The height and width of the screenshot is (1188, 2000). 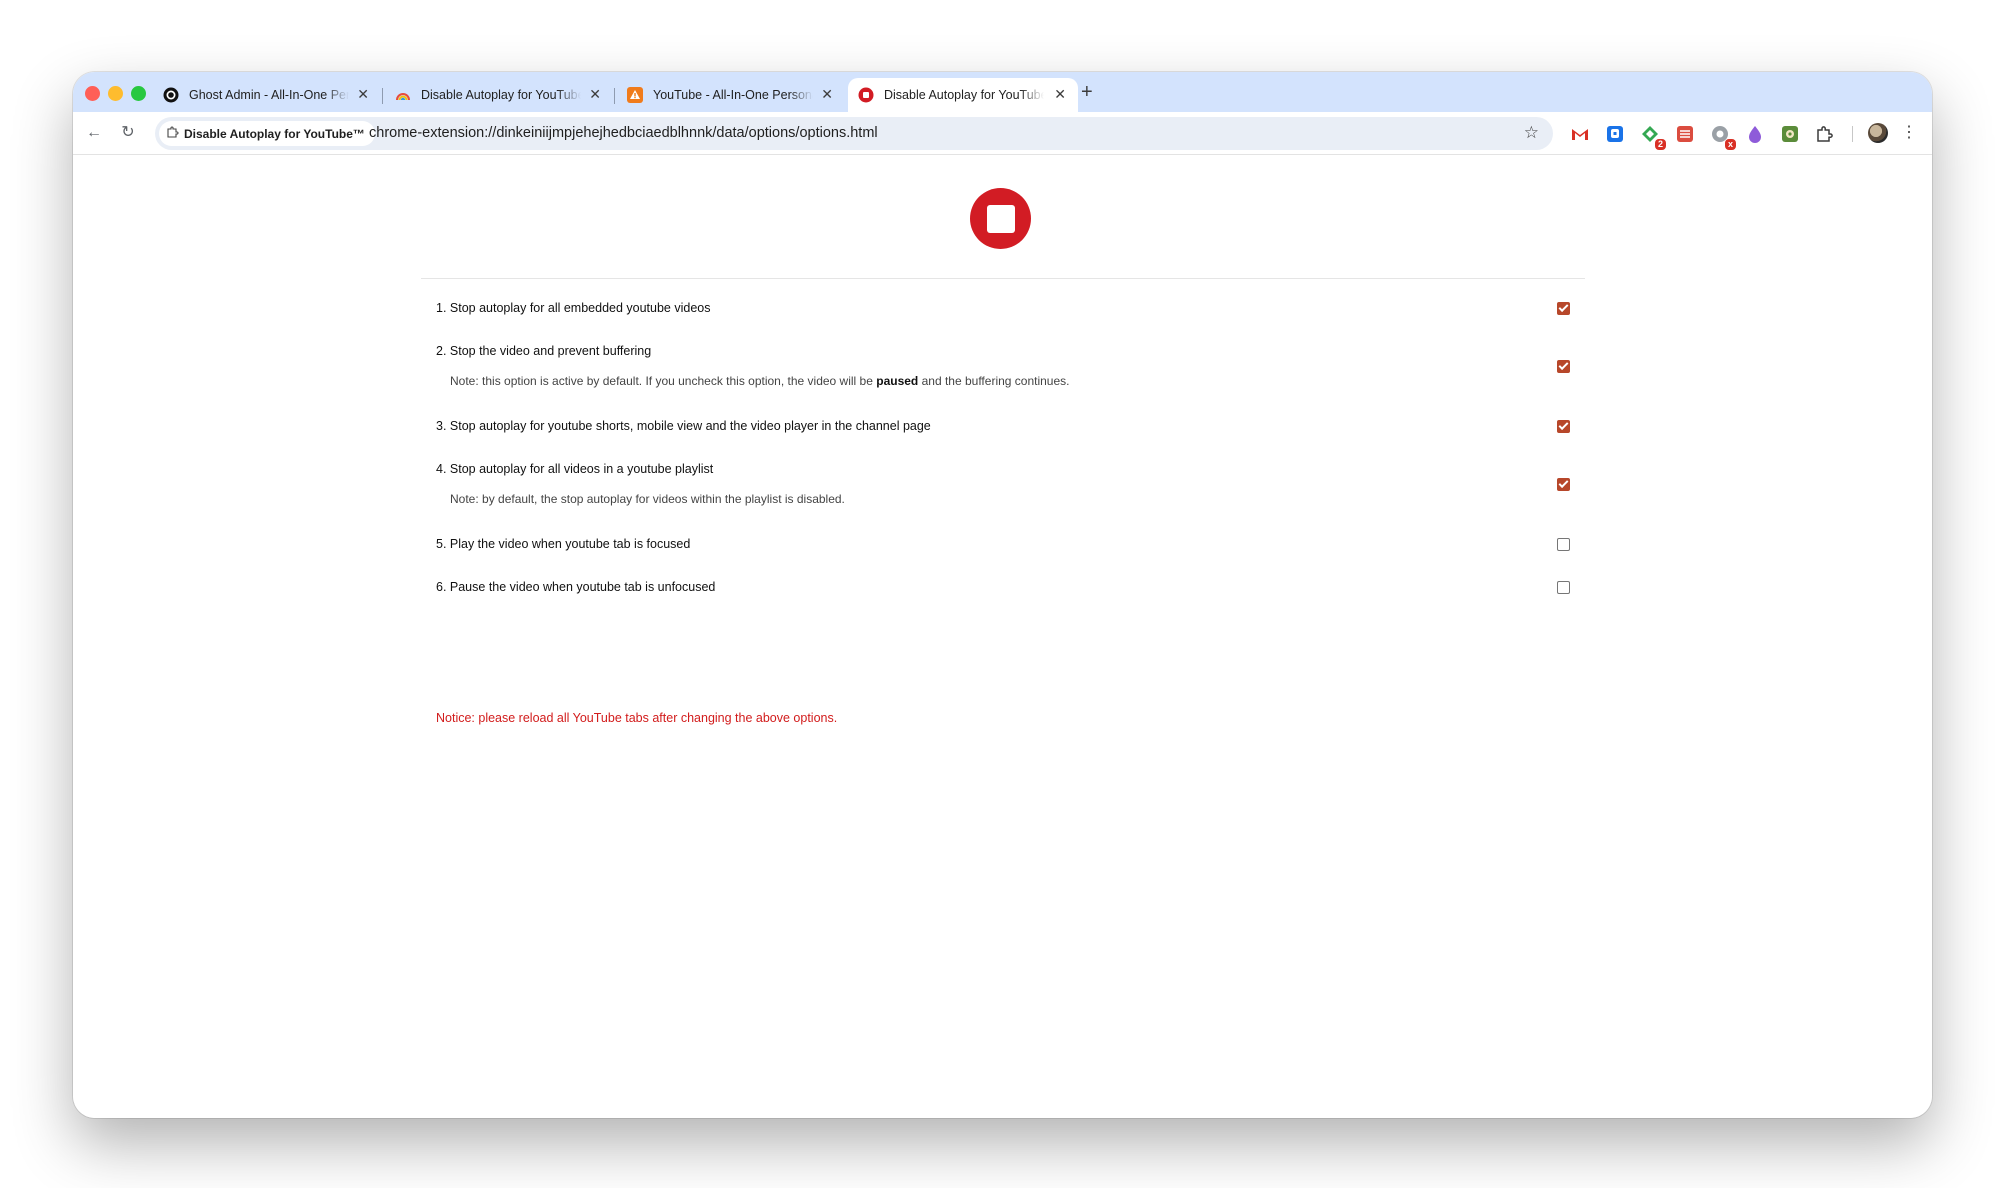 I want to click on rainbow-icon, so click(x=403, y=95).